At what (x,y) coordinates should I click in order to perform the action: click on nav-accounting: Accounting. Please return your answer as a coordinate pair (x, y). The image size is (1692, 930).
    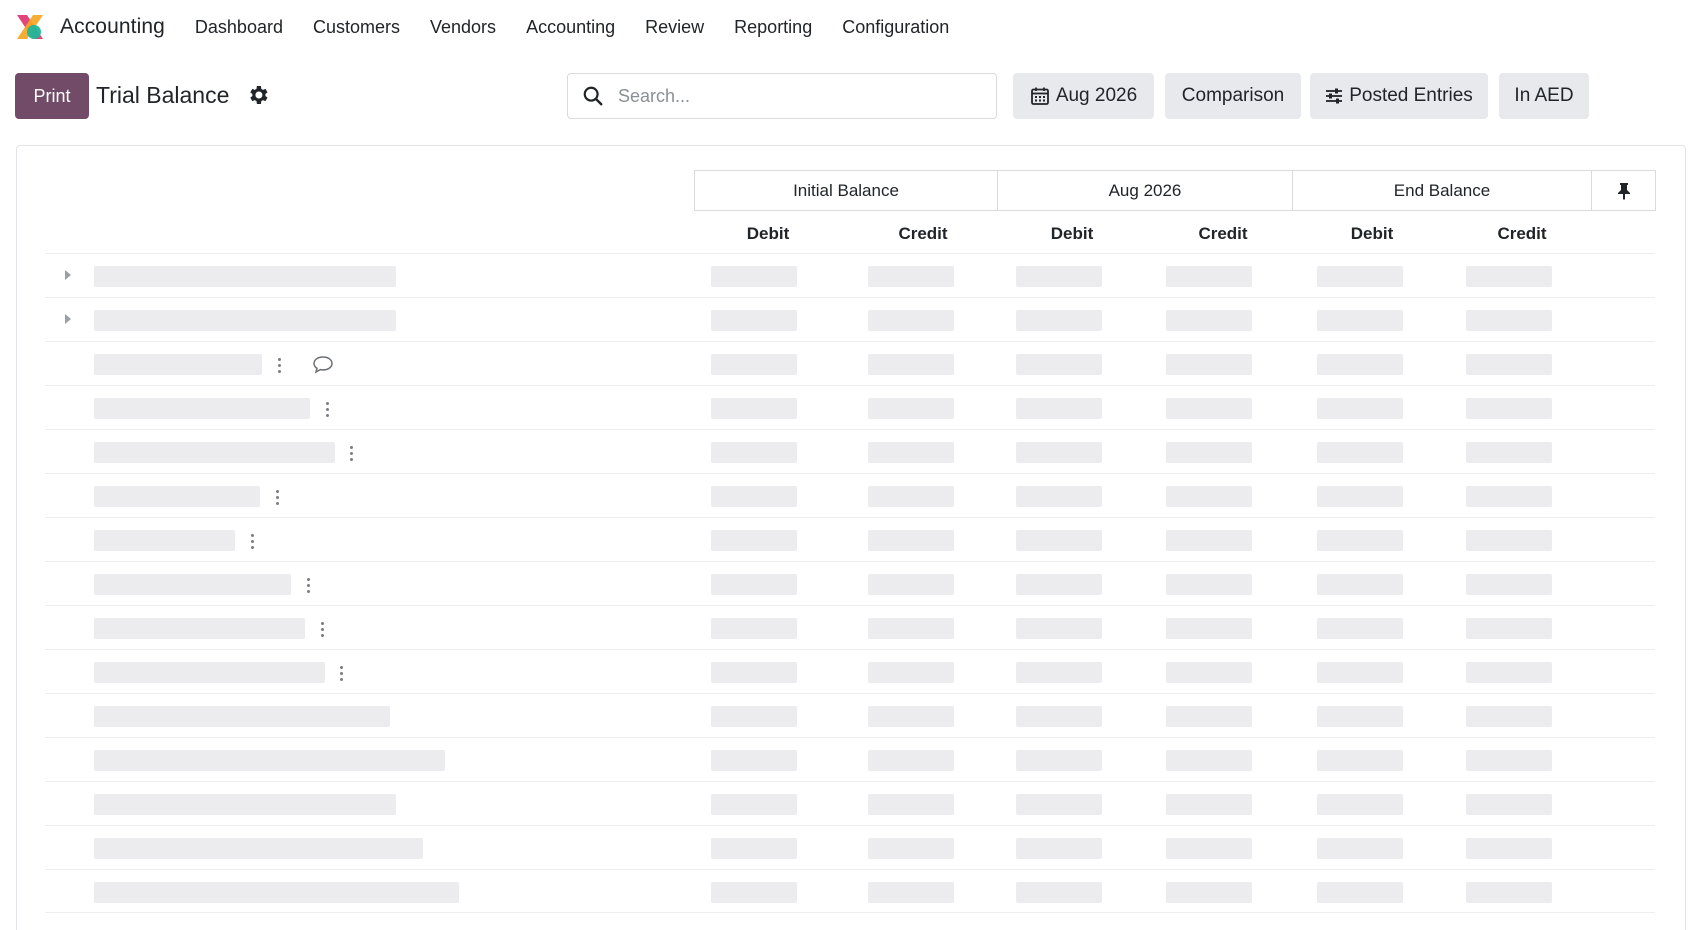
    Looking at the image, I should click on (570, 27).